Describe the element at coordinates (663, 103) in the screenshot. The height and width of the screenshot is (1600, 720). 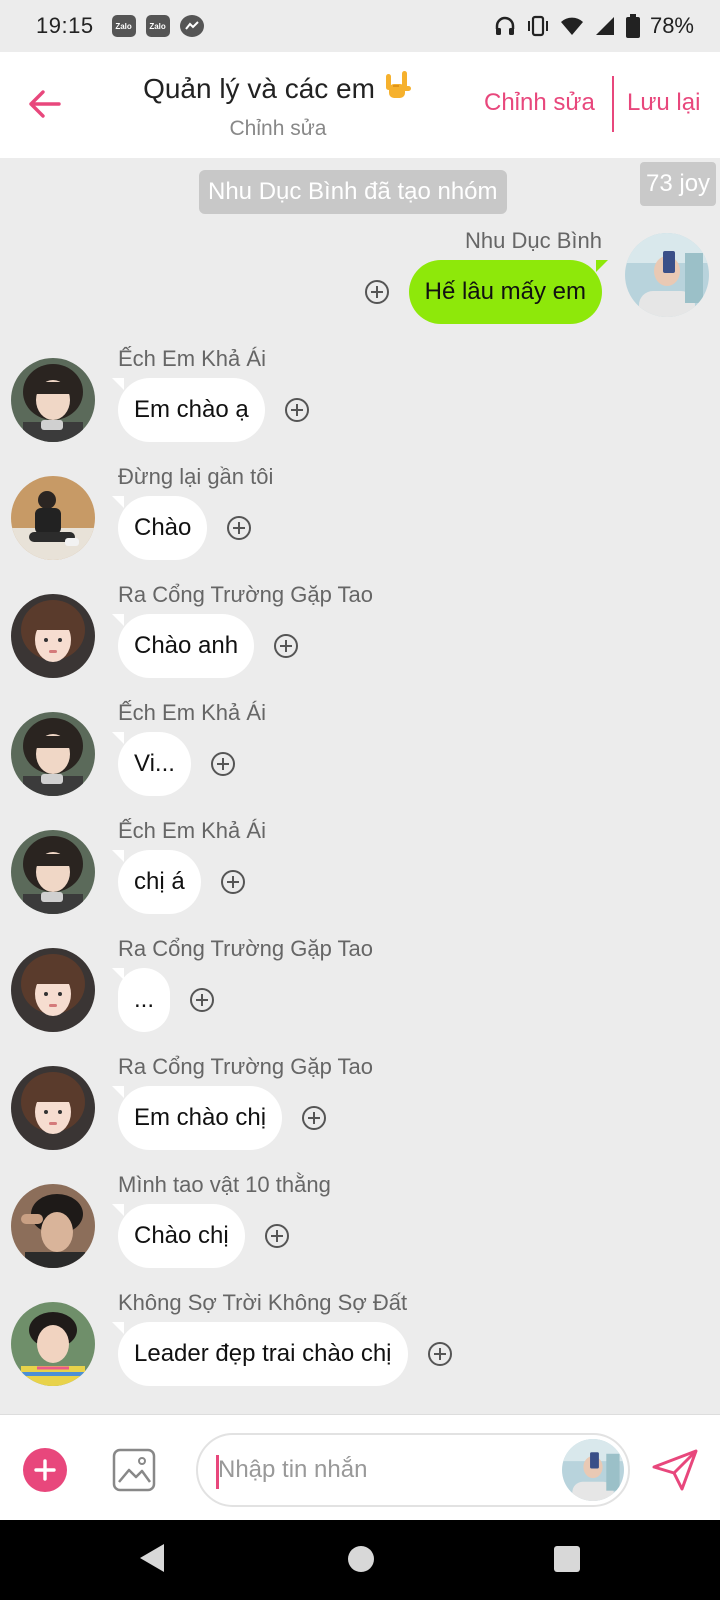
I see `save-button: Lưu lại` at that location.